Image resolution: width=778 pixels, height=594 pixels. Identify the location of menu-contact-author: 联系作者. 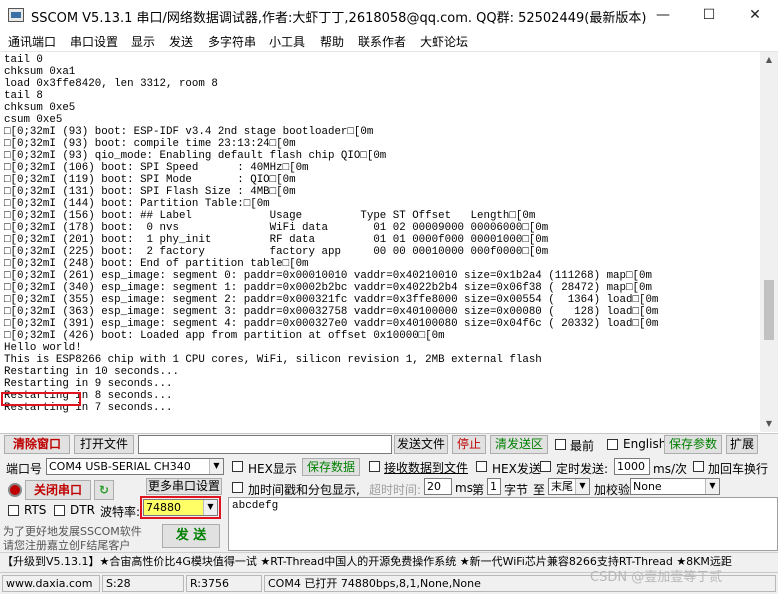
(382, 41).